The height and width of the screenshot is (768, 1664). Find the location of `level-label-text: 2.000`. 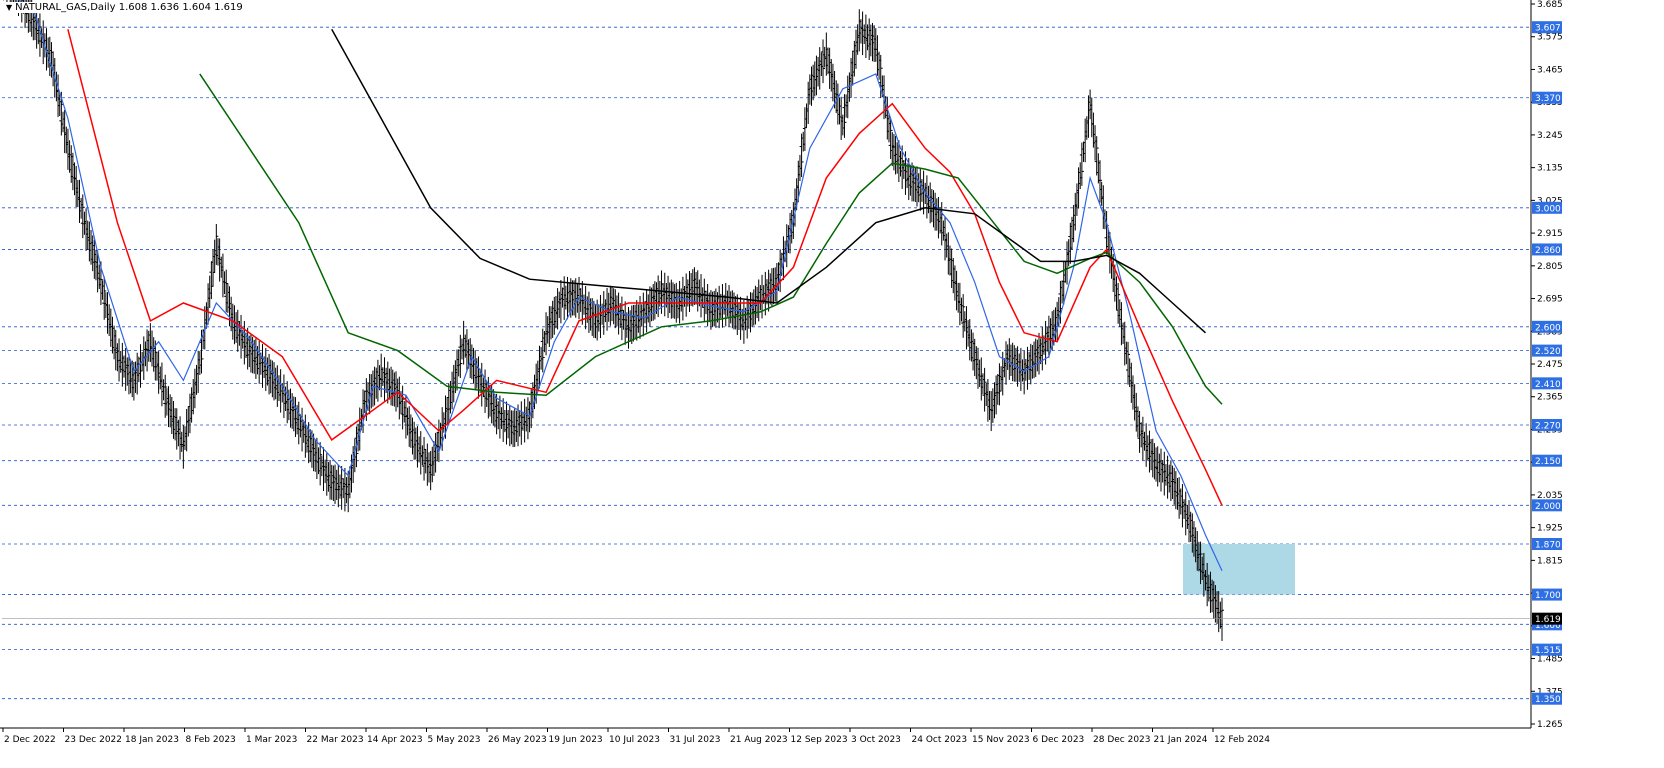

level-label-text: 2.000 is located at coordinates (1548, 507).